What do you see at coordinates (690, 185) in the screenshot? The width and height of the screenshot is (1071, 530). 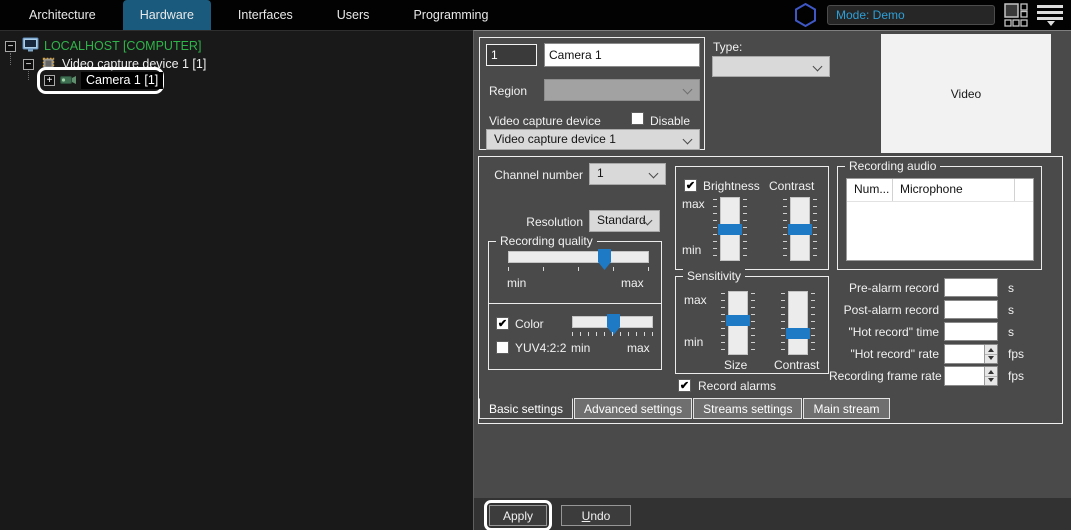 I see `brightness-checkbox: ✔` at bounding box center [690, 185].